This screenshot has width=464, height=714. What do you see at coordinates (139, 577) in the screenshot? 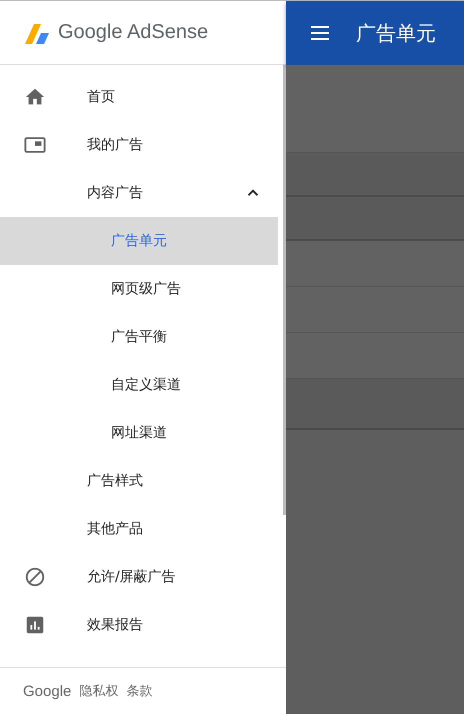
I see `nav-item: 允许/屏蔽广告` at bounding box center [139, 577].